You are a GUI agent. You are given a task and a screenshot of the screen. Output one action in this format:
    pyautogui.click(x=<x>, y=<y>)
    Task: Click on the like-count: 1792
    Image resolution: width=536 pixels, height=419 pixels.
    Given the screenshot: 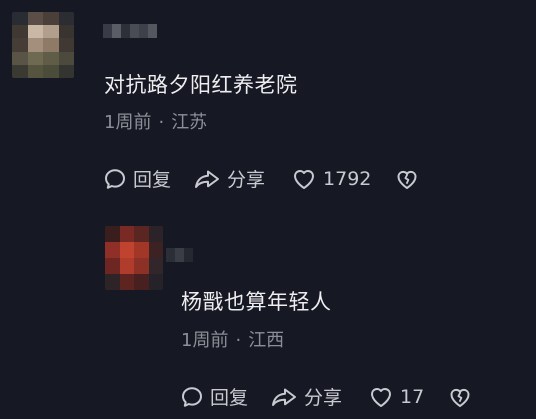 What is the action you would take?
    pyautogui.click(x=347, y=178)
    